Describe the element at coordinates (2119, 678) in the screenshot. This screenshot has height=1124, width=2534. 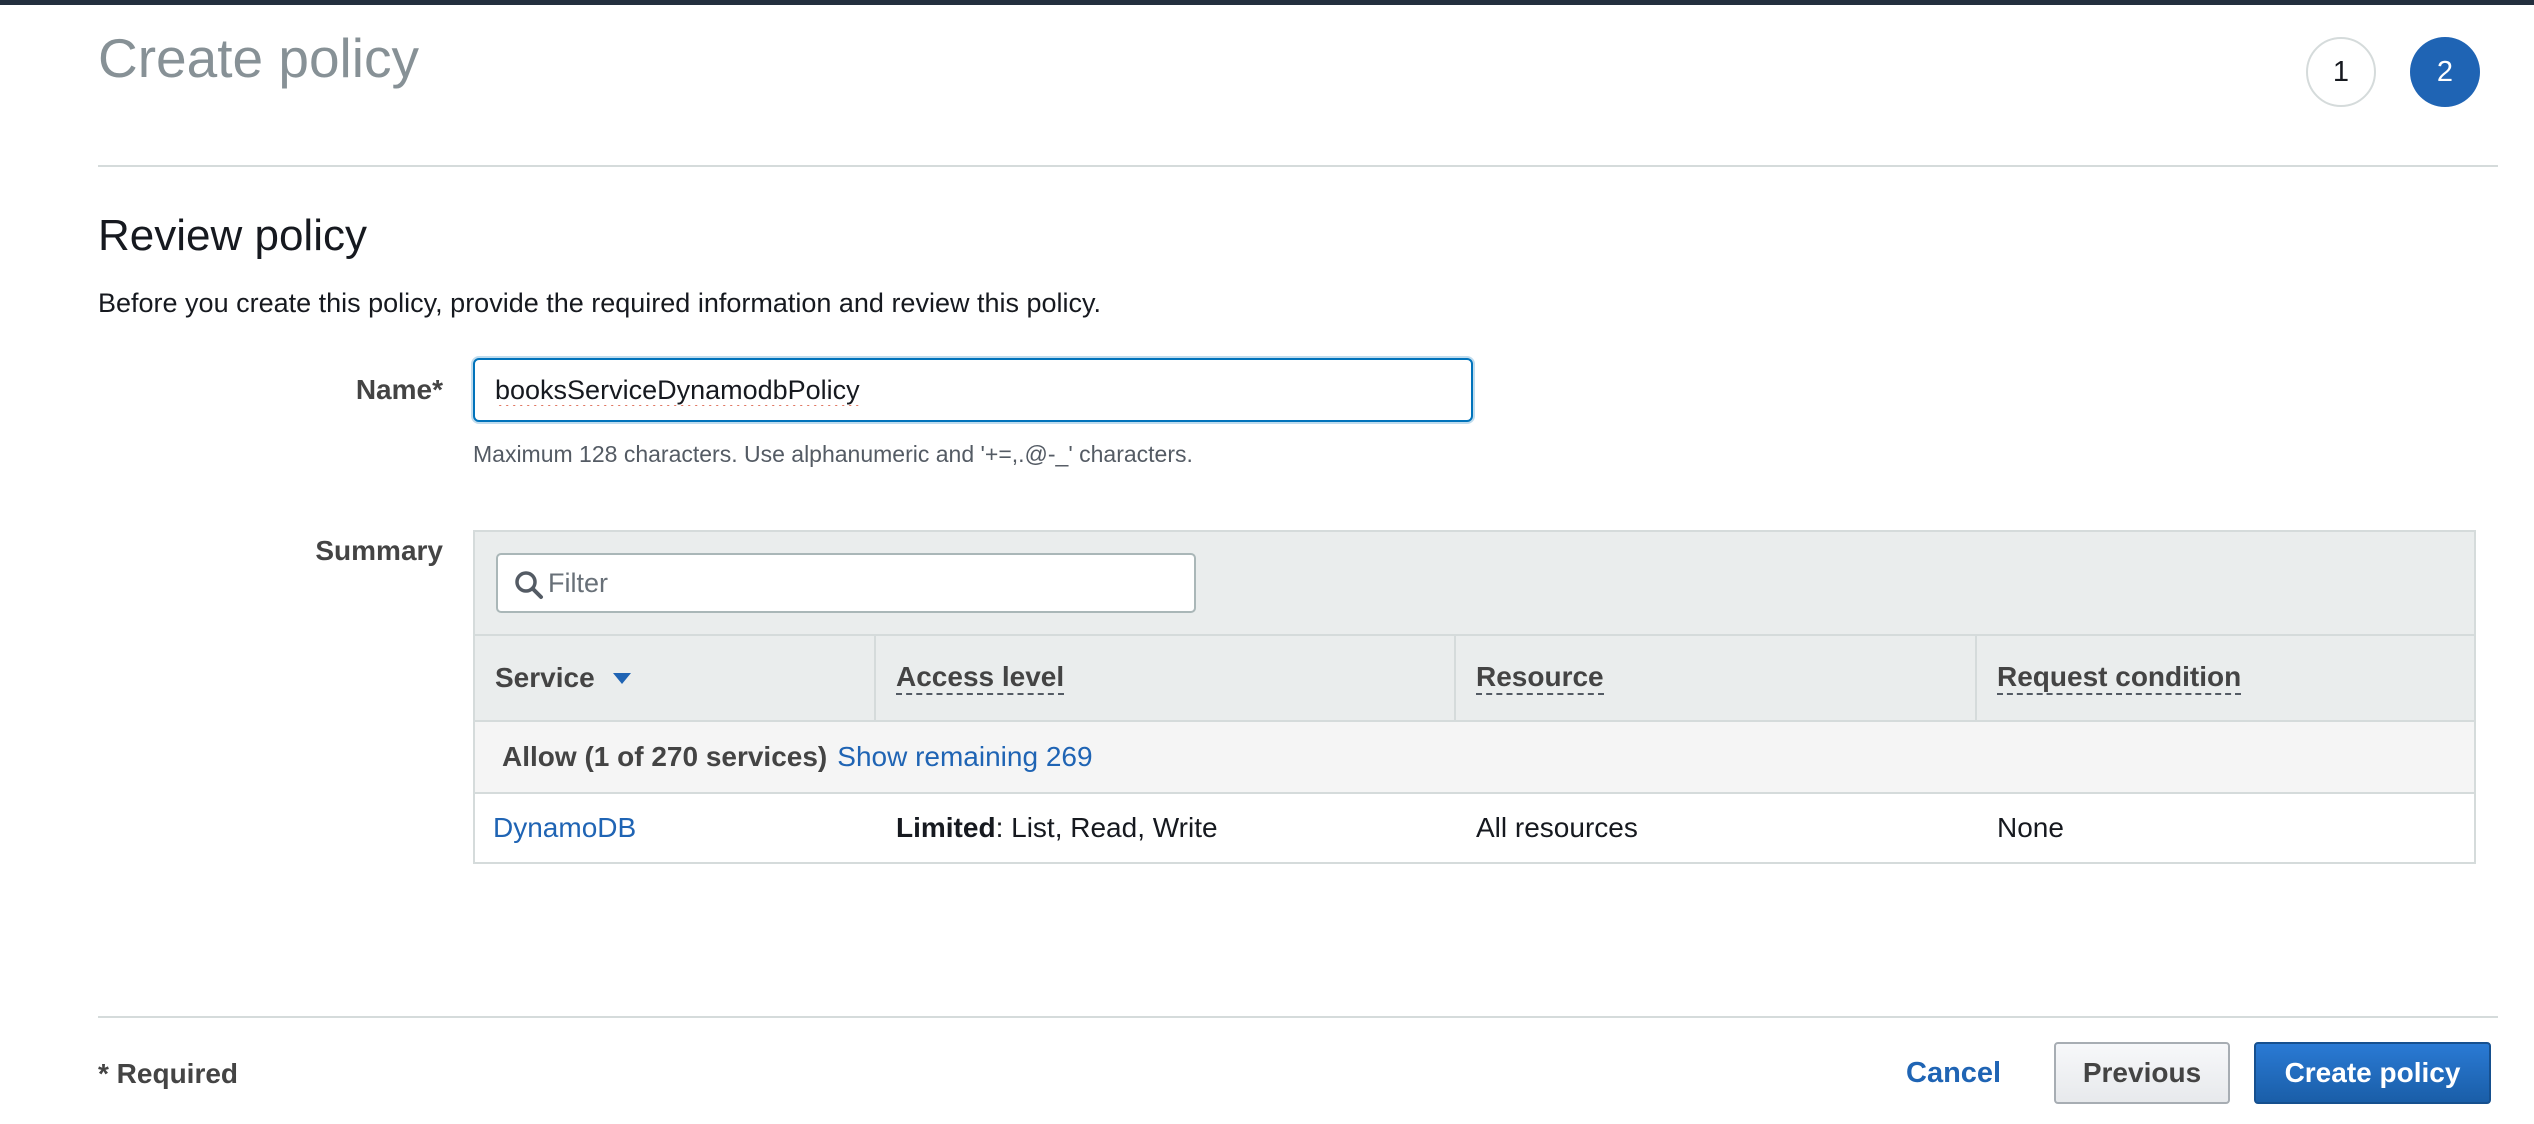
I see `column-header-label: Request condition` at that location.